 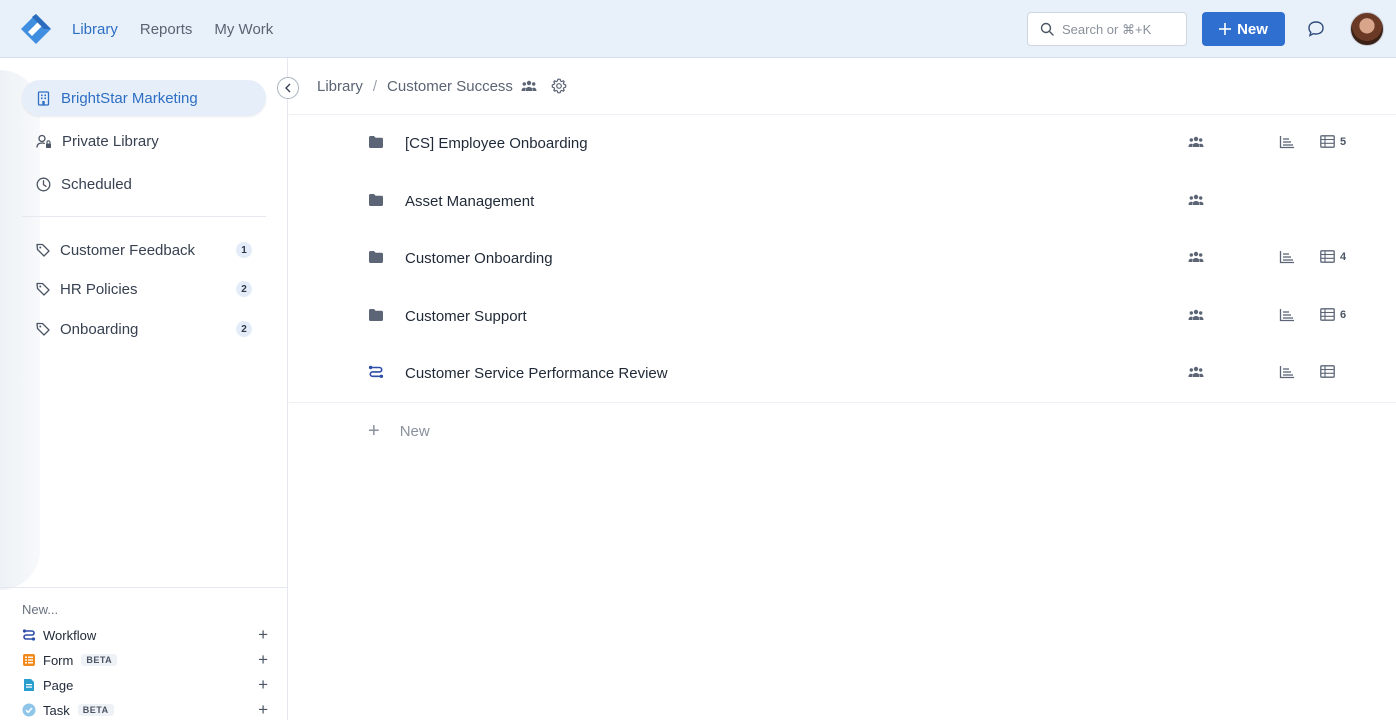 What do you see at coordinates (263, 660) in the screenshot?
I see `add-form-icon: +` at bounding box center [263, 660].